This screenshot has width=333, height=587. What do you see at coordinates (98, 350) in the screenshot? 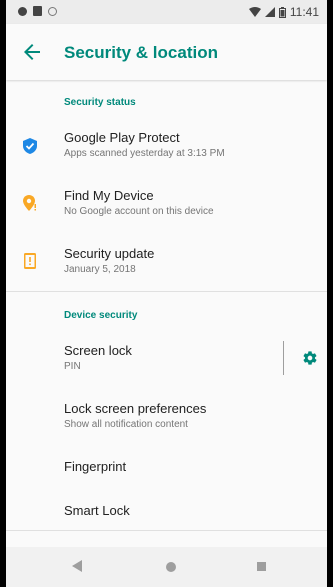
I see `item-title: Screen lock` at bounding box center [98, 350].